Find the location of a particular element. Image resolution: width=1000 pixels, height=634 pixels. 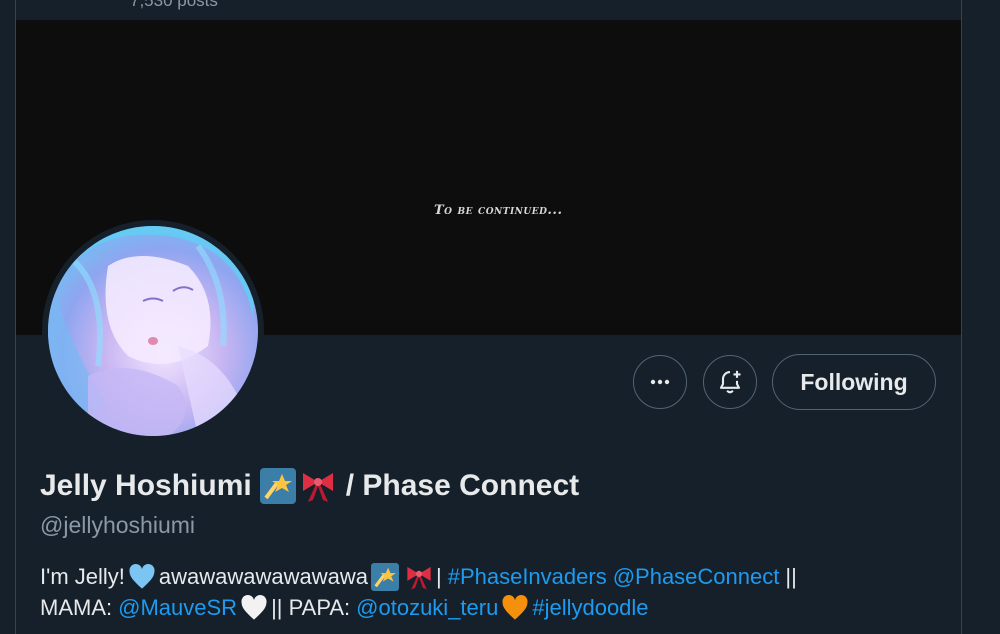

more-options-button is located at coordinates (660, 382).